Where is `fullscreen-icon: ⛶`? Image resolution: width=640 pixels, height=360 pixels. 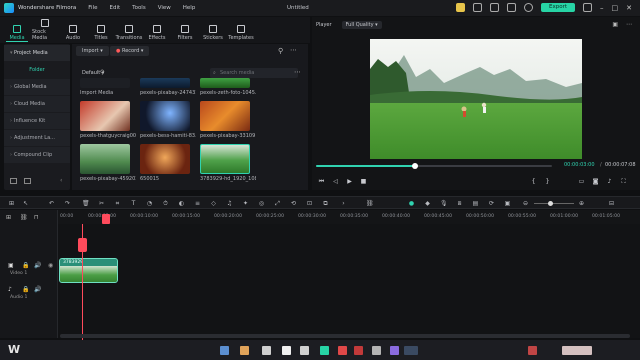 fullscreen-icon: ⛶ is located at coordinates (623, 181).